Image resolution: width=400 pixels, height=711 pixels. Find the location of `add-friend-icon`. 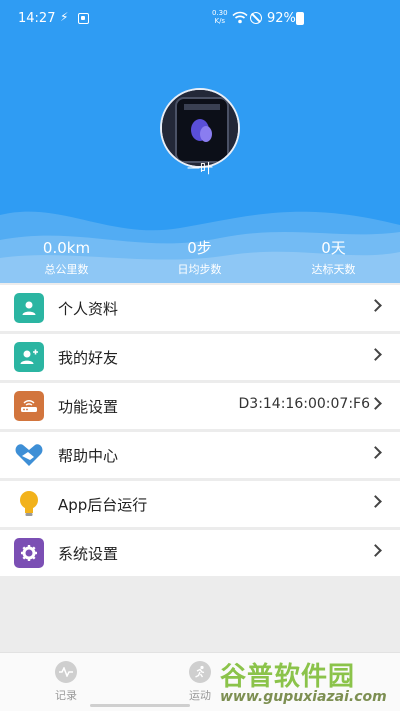

add-friend-icon is located at coordinates (29, 357).